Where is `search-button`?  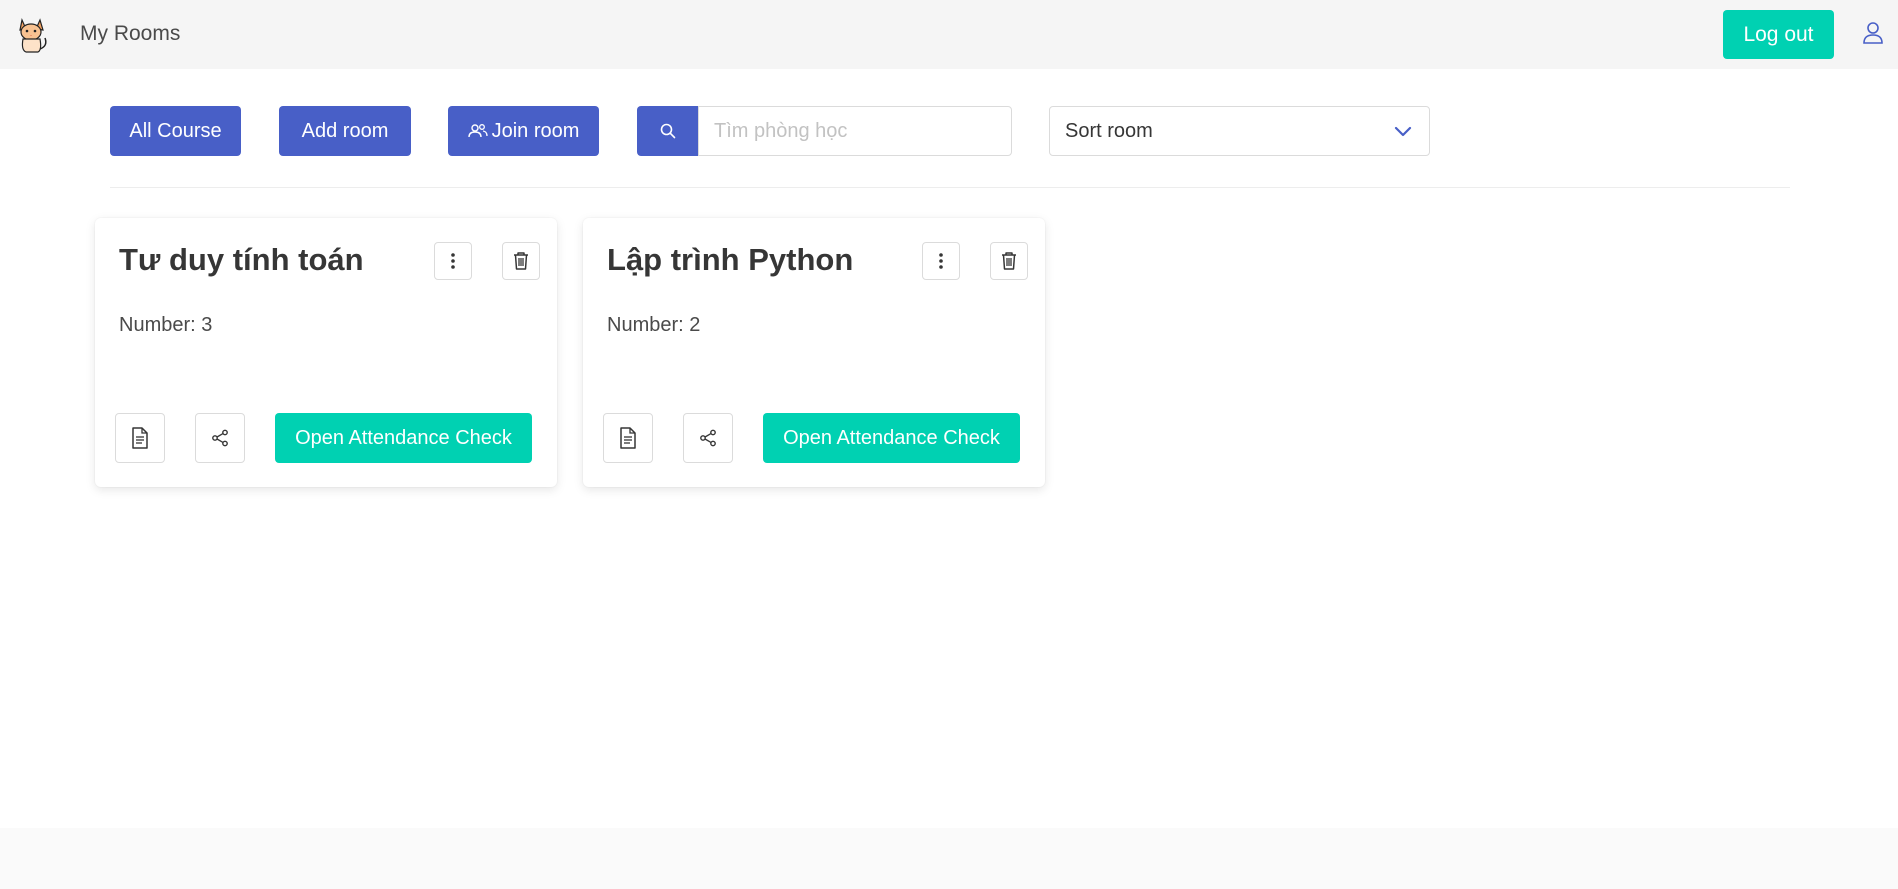 search-button is located at coordinates (668, 131).